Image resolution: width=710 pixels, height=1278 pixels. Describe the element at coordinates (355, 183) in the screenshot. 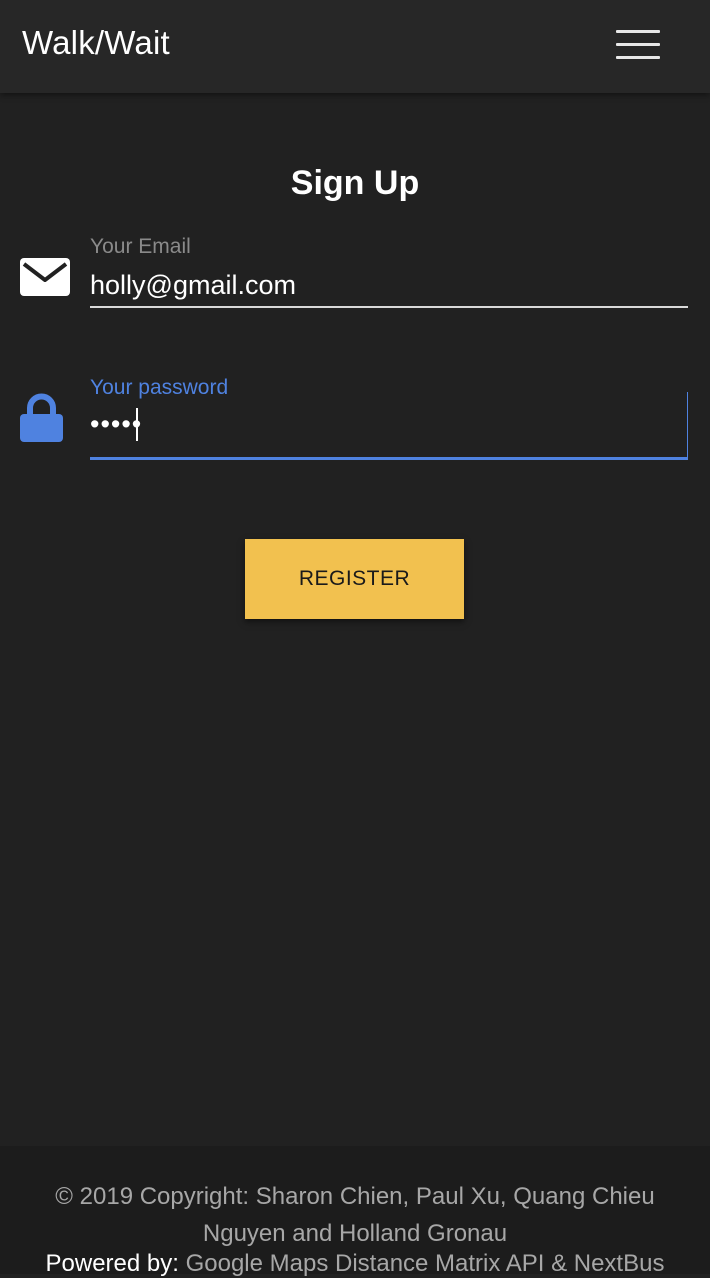

I see `page-title: Sign Up` at that location.